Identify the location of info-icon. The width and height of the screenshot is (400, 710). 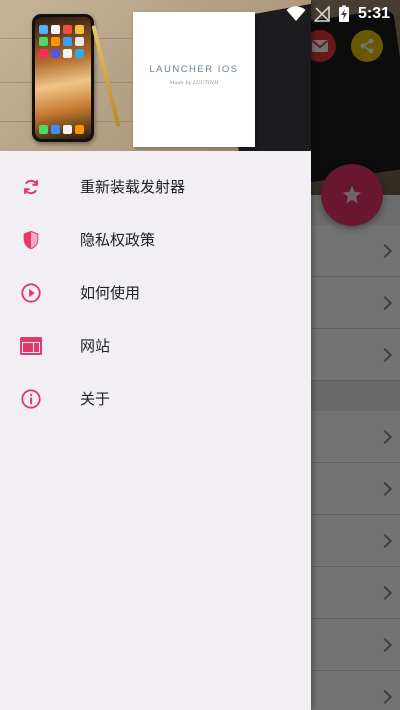
(31, 399).